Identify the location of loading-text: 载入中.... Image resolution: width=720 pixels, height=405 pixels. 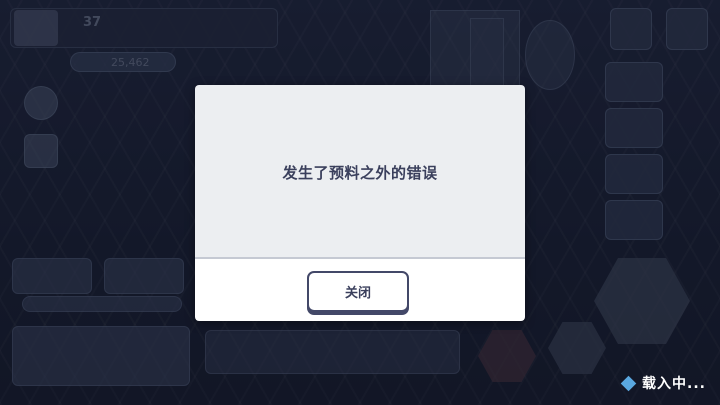
(674, 384).